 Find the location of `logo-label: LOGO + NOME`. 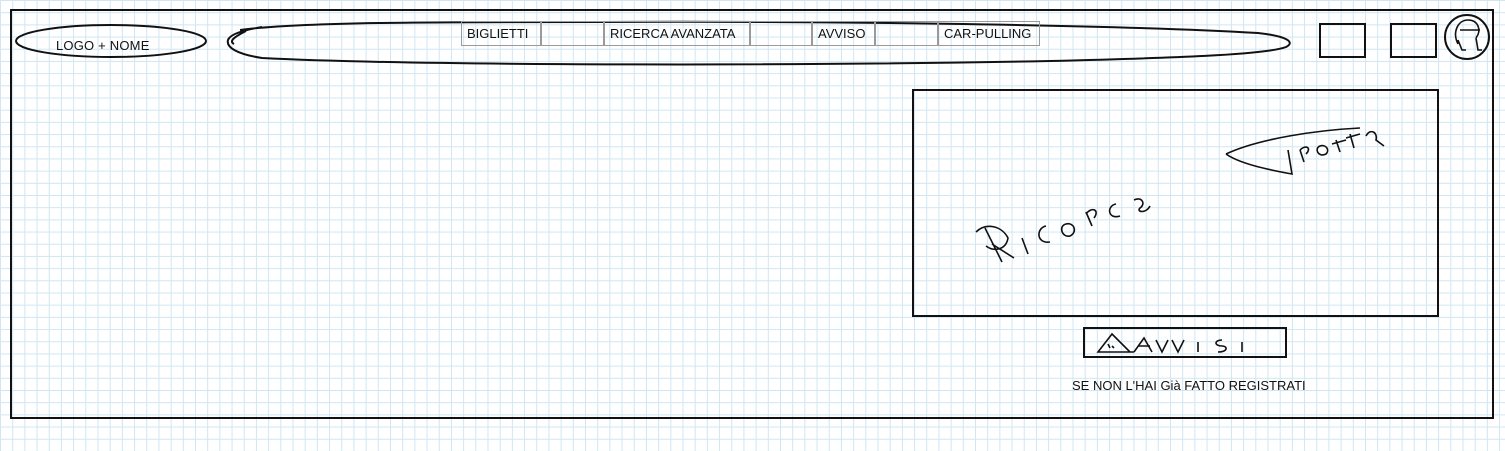

logo-label: LOGO + NOME is located at coordinates (103, 45).